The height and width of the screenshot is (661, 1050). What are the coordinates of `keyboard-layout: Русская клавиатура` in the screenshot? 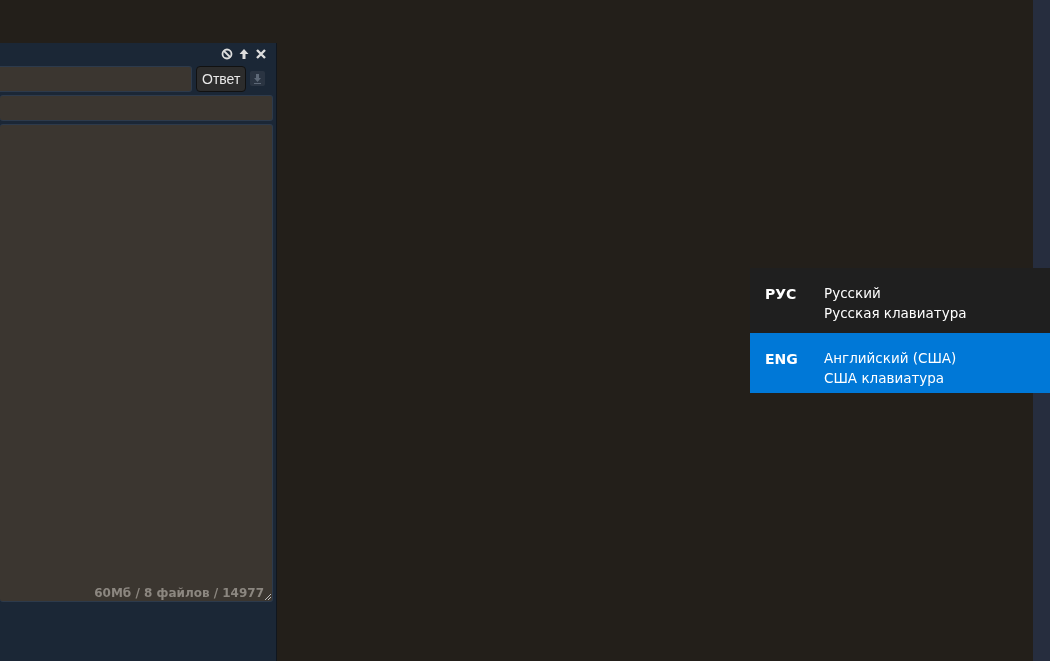 It's located at (895, 313).